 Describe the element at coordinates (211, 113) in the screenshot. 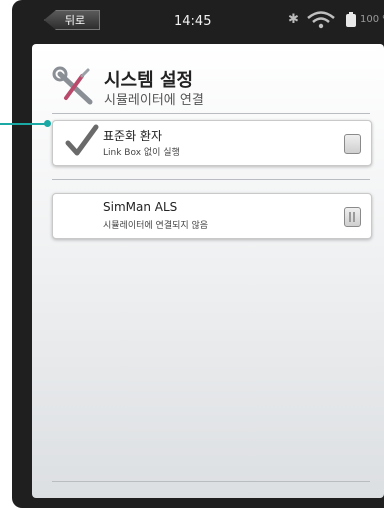

I see `header-divider` at that location.